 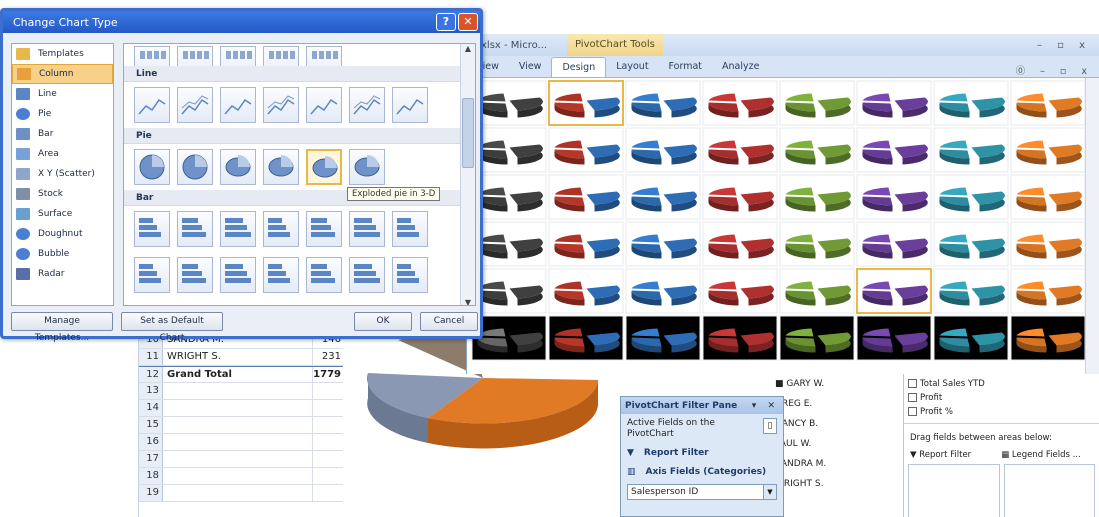 What do you see at coordinates (446, 22) in the screenshot?
I see `help-button: ?` at bounding box center [446, 22].